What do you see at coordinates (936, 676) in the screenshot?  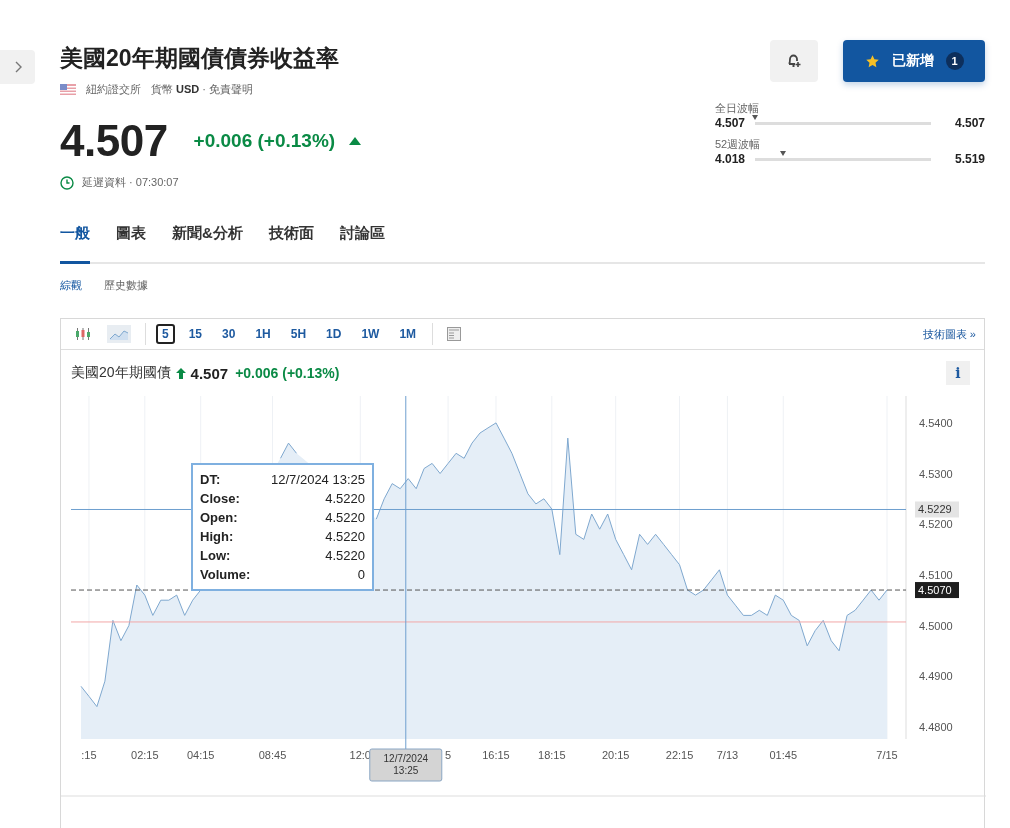 I see `axis-label: 4.4900` at bounding box center [936, 676].